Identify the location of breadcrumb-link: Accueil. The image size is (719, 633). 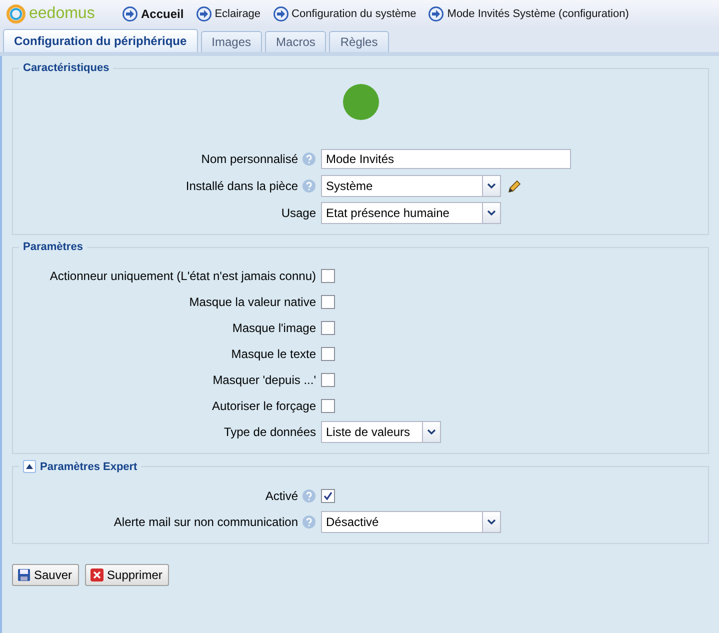
(153, 14).